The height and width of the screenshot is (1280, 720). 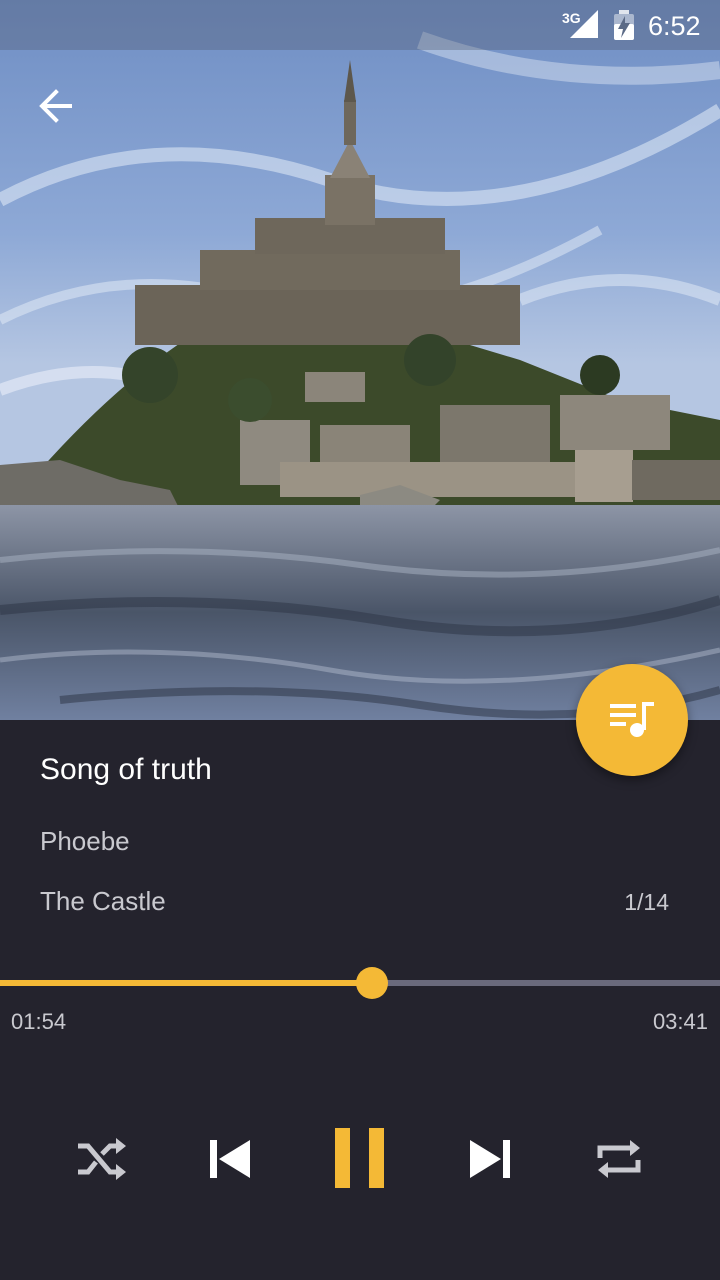 I want to click on repeat-button, so click(x=619, y=1159).